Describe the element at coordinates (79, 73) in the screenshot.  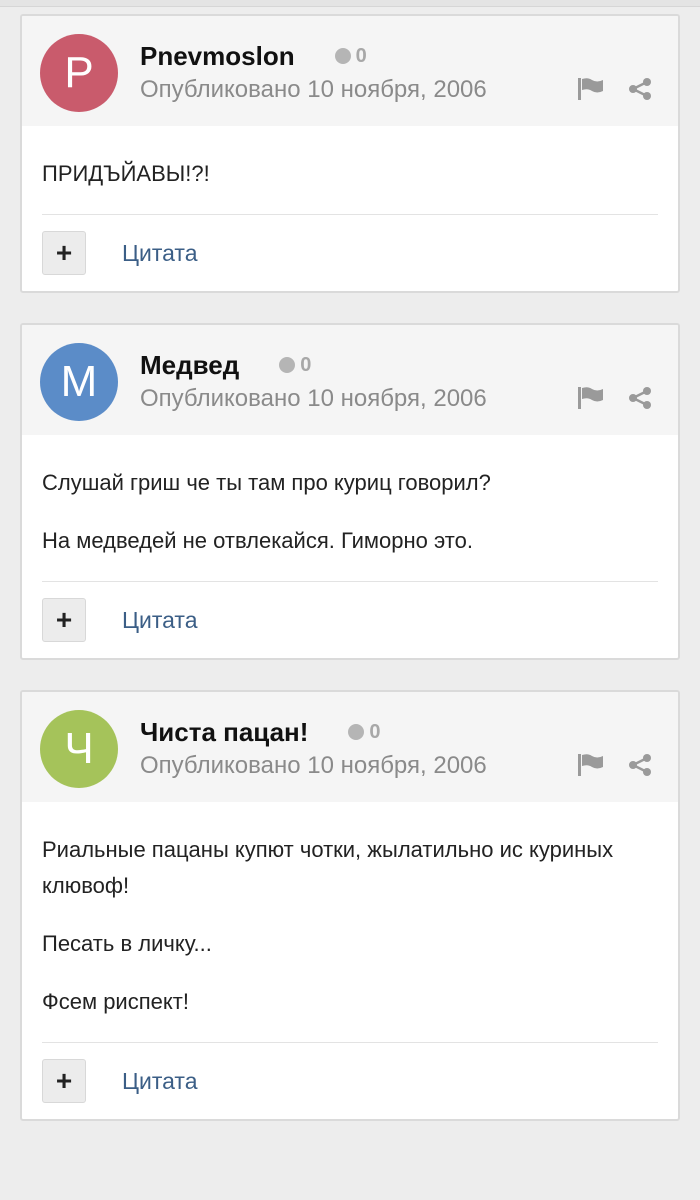
I see `avatar: P` at that location.